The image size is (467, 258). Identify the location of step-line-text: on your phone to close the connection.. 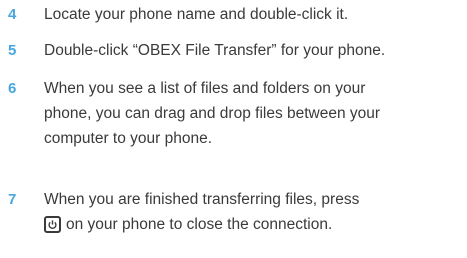
(199, 224).